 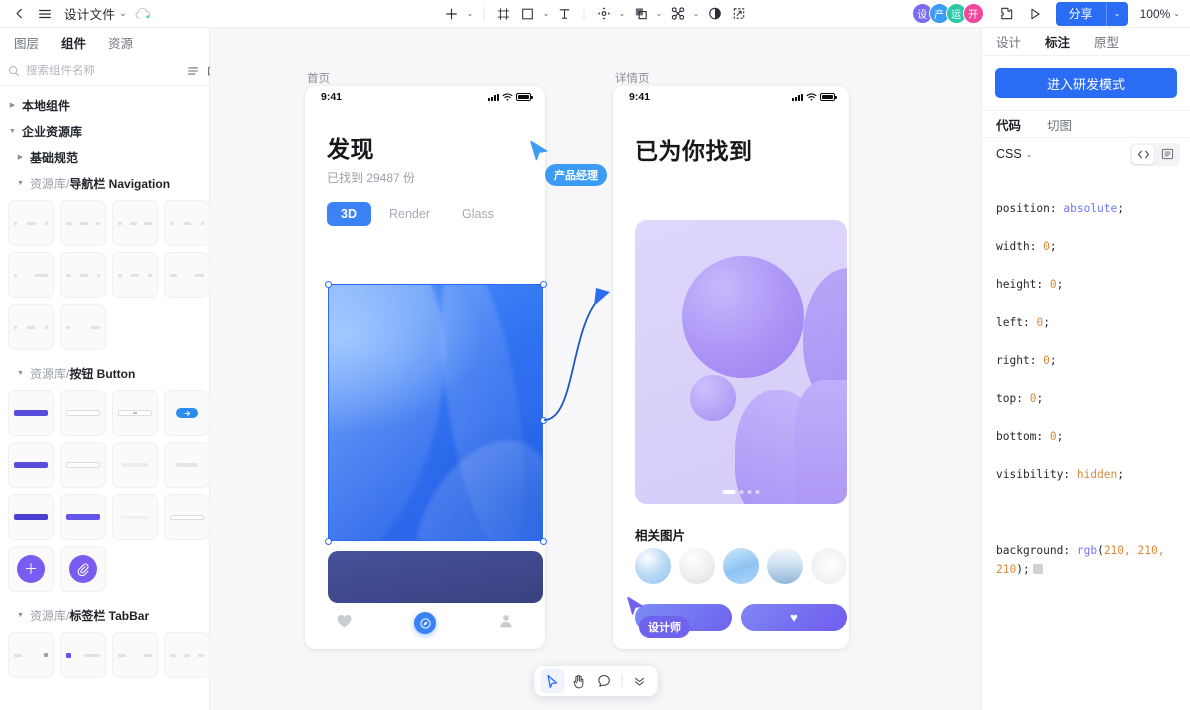 What do you see at coordinates (552, 681) in the screenshot?
I see `select-tool-icon` at bounding box center [552, 681].